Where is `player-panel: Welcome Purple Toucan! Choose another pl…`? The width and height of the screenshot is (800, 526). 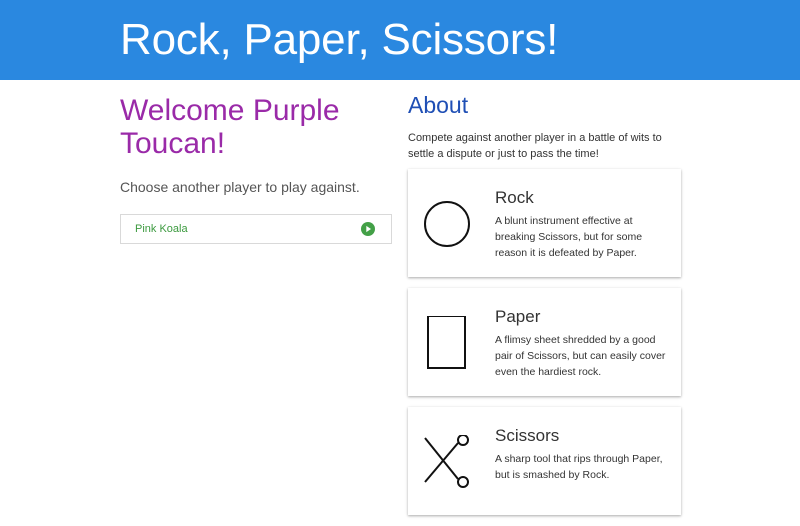
player-panel: Welcome Purple Toucan! Choose another pl… is located at coordinates (256, 169).